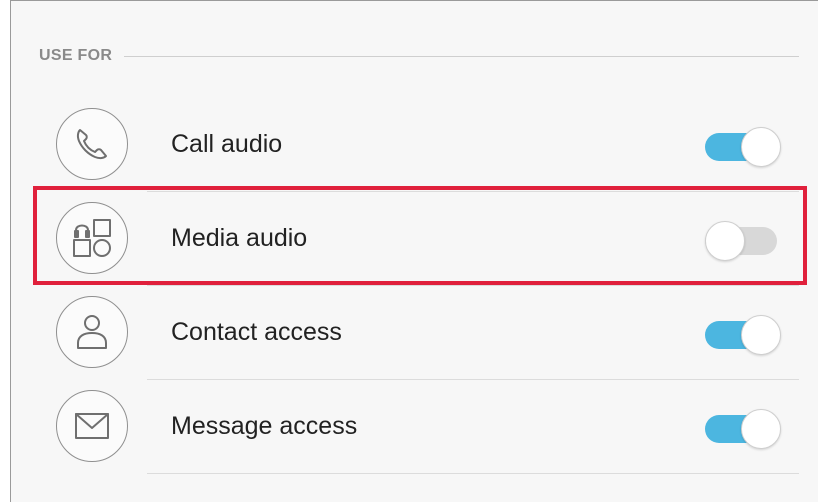 The height and width of the screenshot is (502, 818). Describe the element at coordinates (461, 56) in the screenshot. I see `section-divider` at that location.